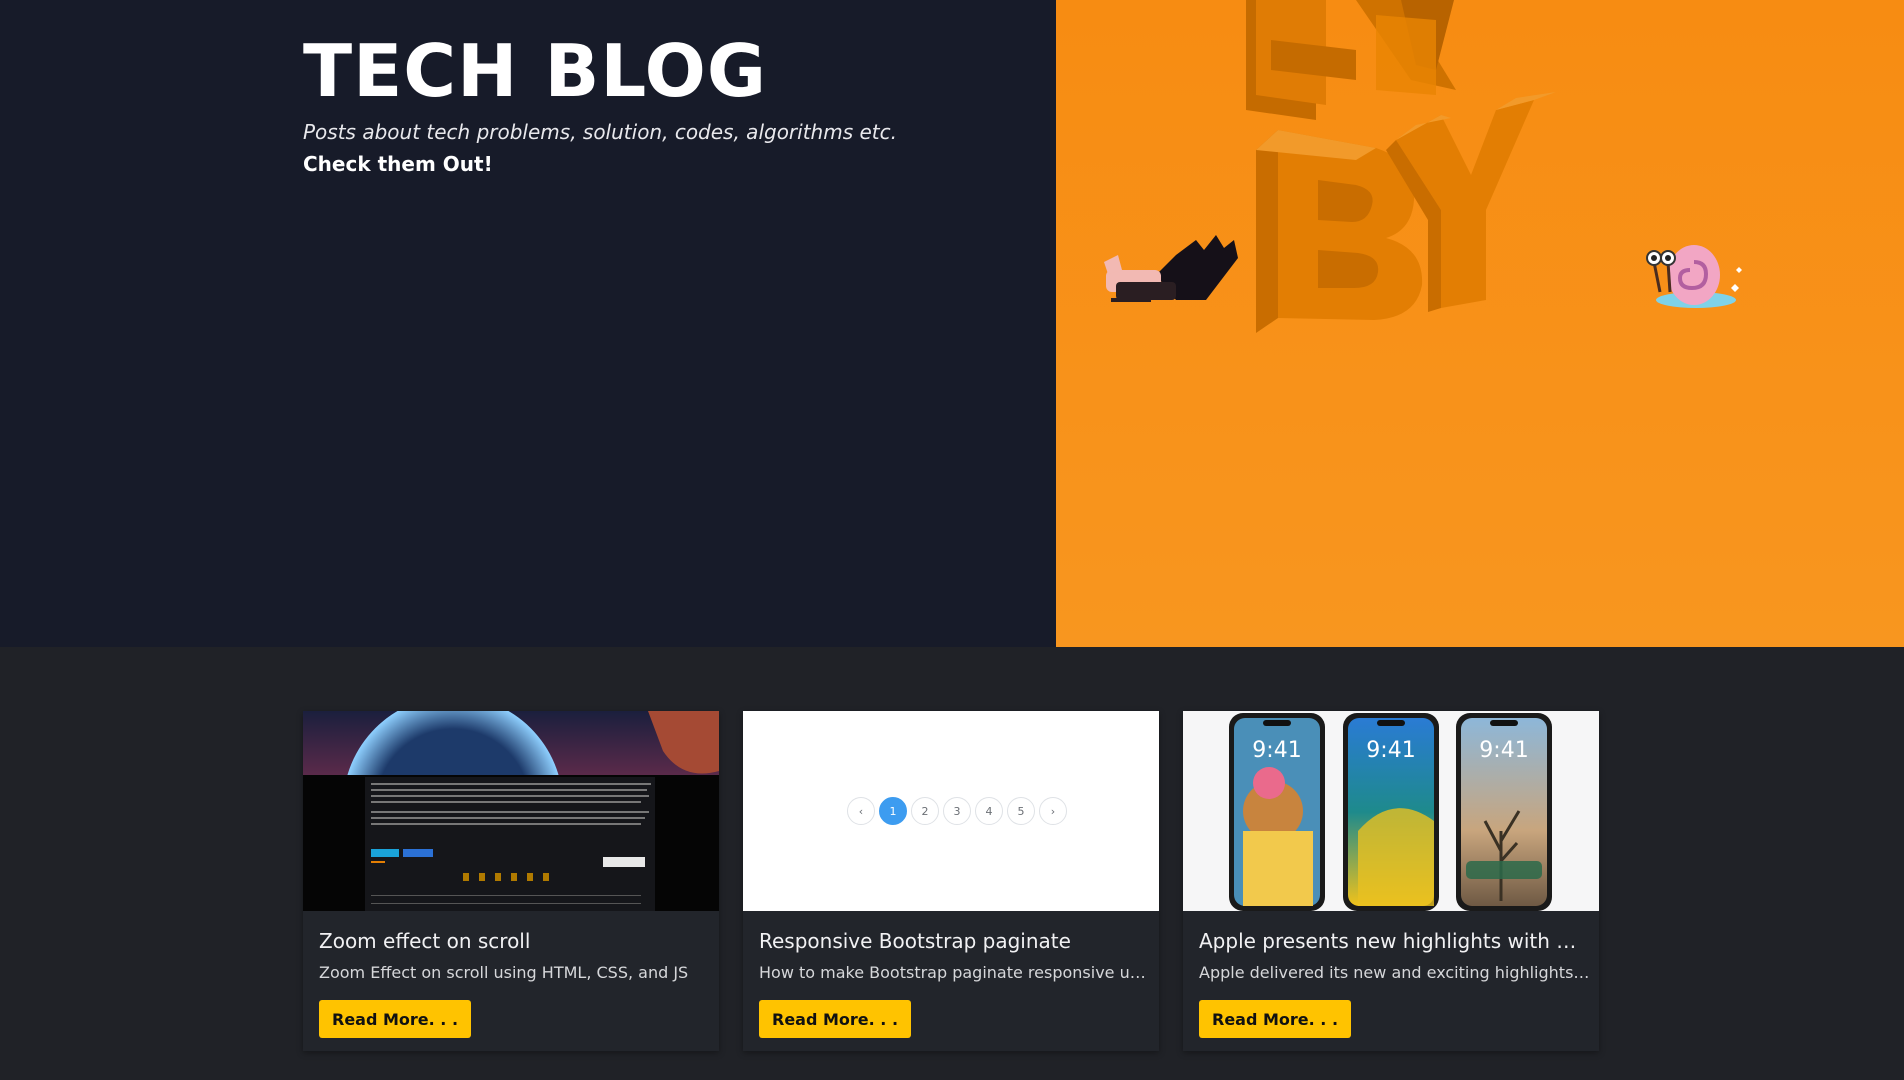  I want to click on pixel-character-sprite, so click(1171, 268).